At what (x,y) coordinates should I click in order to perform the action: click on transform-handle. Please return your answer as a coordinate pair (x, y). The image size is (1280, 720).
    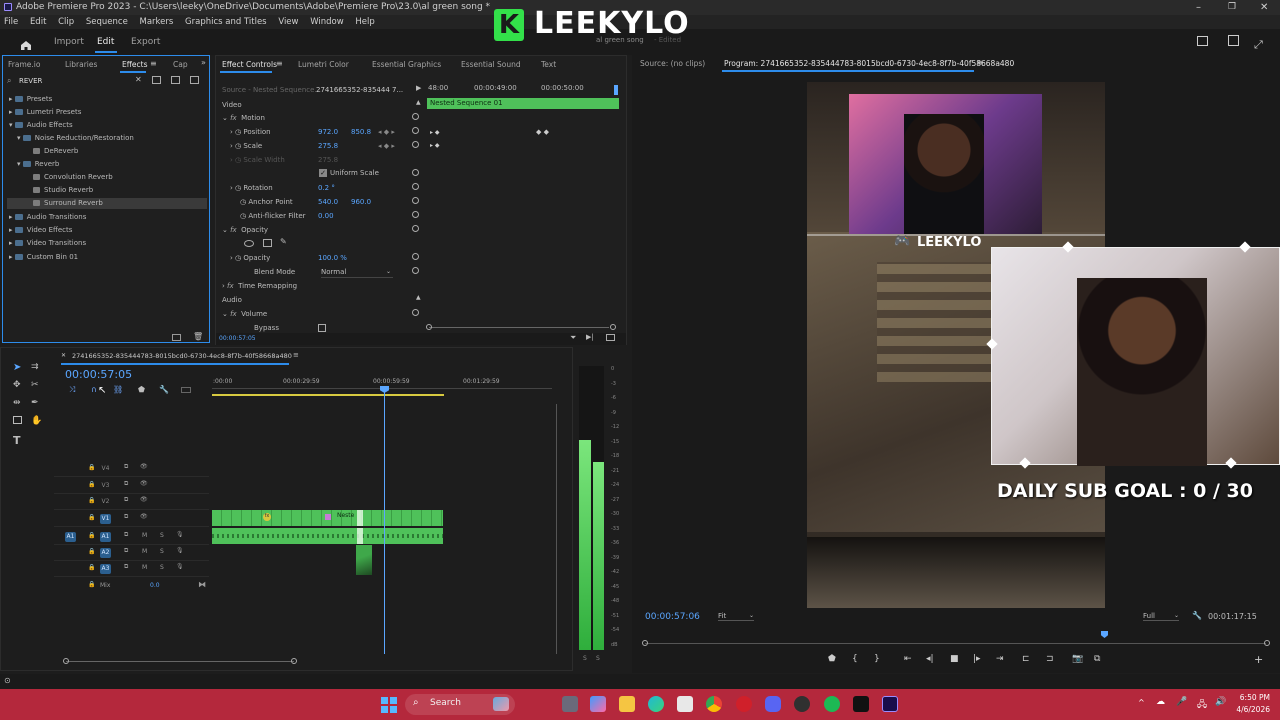
    Looking at the image, I should click on (1231, 463).